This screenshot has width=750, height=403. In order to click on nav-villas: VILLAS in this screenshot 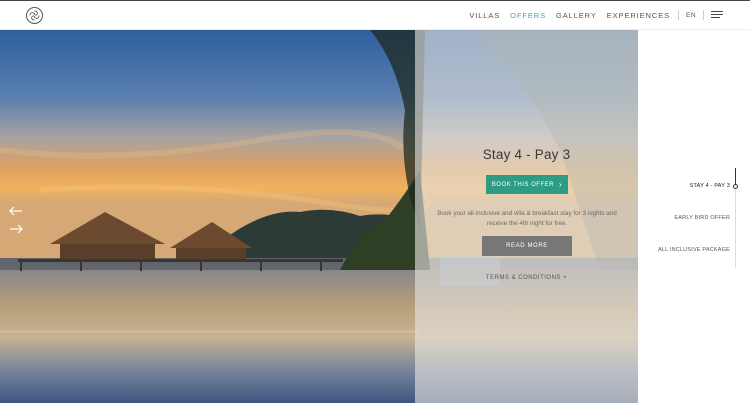, I will do `click(484, 15)`.